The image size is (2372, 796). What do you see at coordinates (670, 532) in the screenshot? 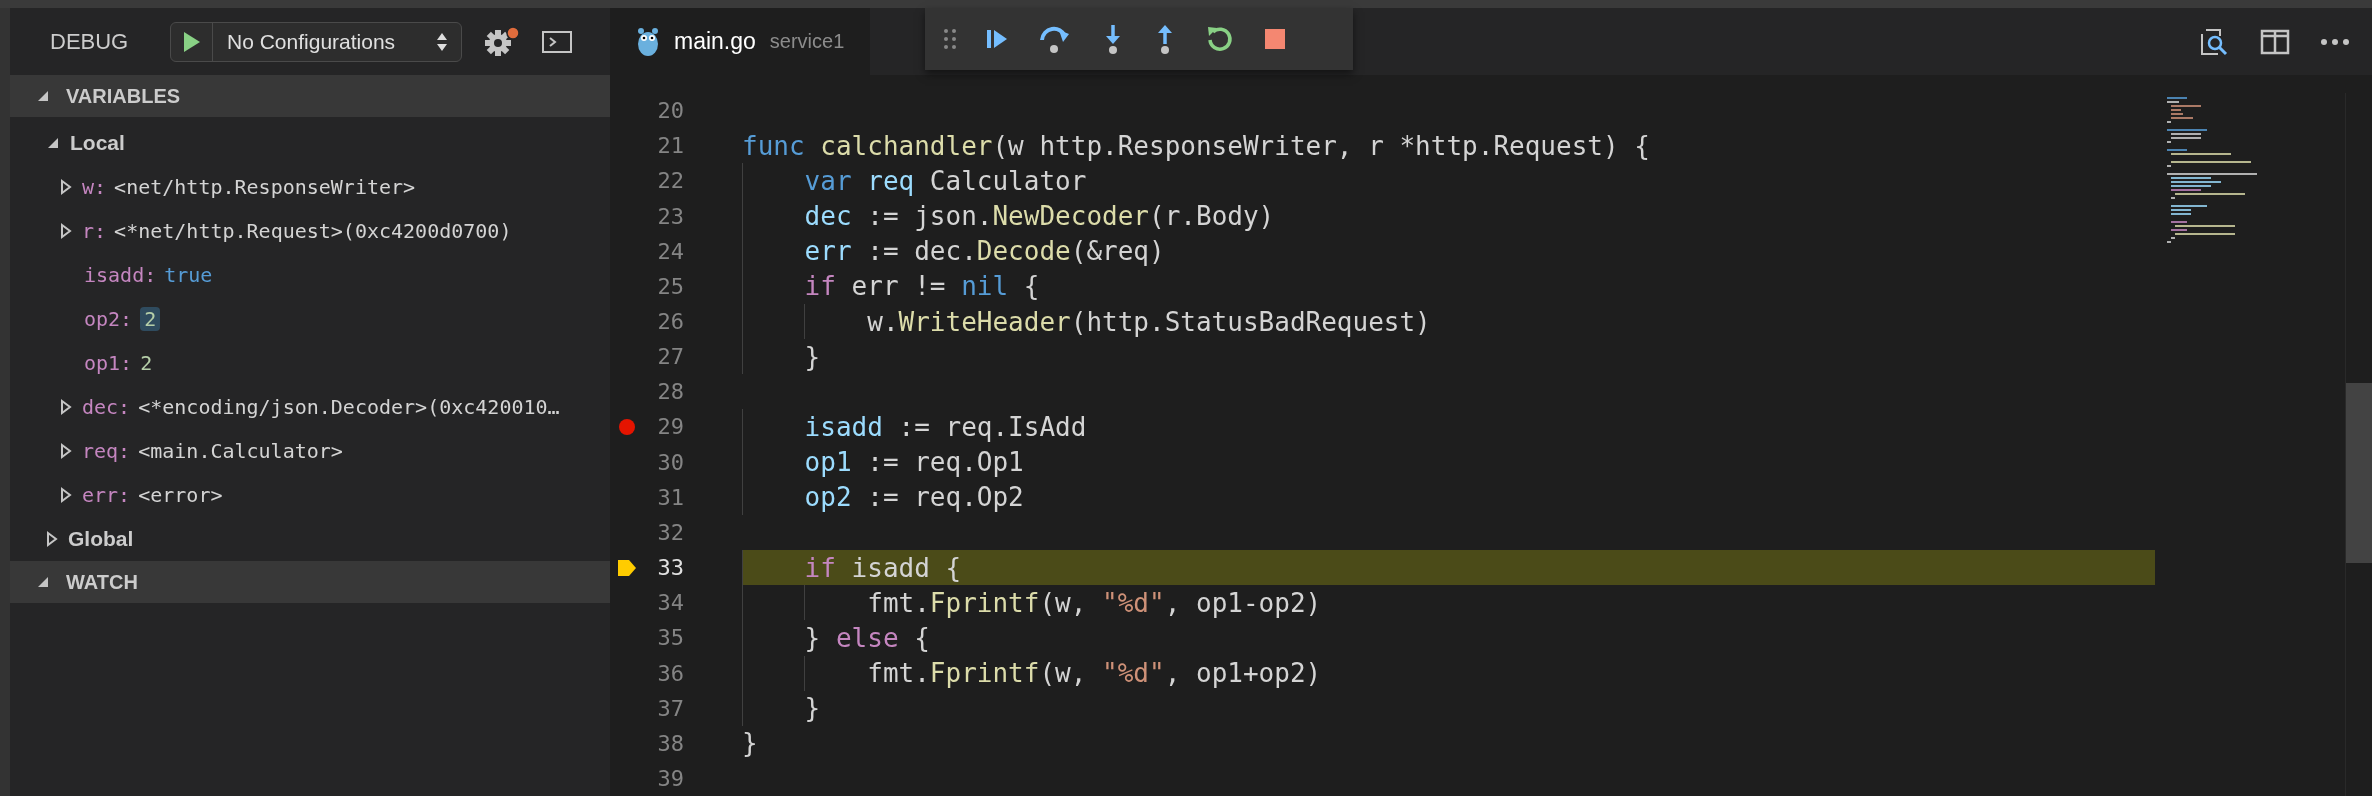
I see `line-number: 32` at bounding box center [670, 532].